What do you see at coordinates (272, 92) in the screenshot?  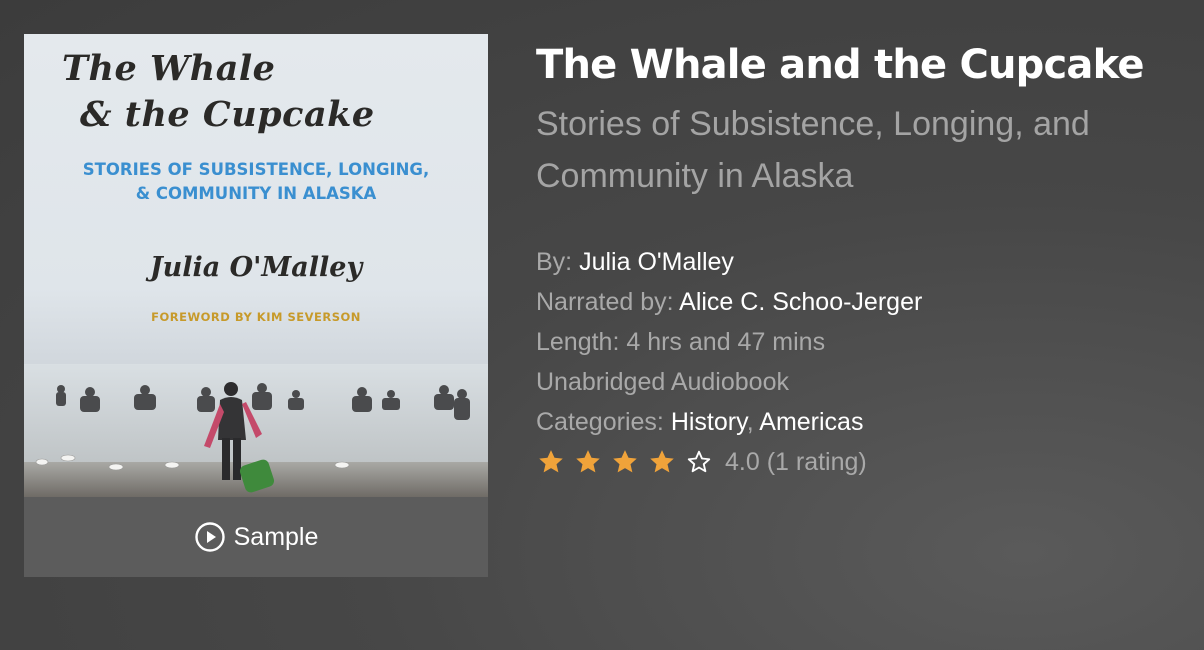 I see `cover-title: The Whale & the Cupcake` at bounding box center [272, 92].